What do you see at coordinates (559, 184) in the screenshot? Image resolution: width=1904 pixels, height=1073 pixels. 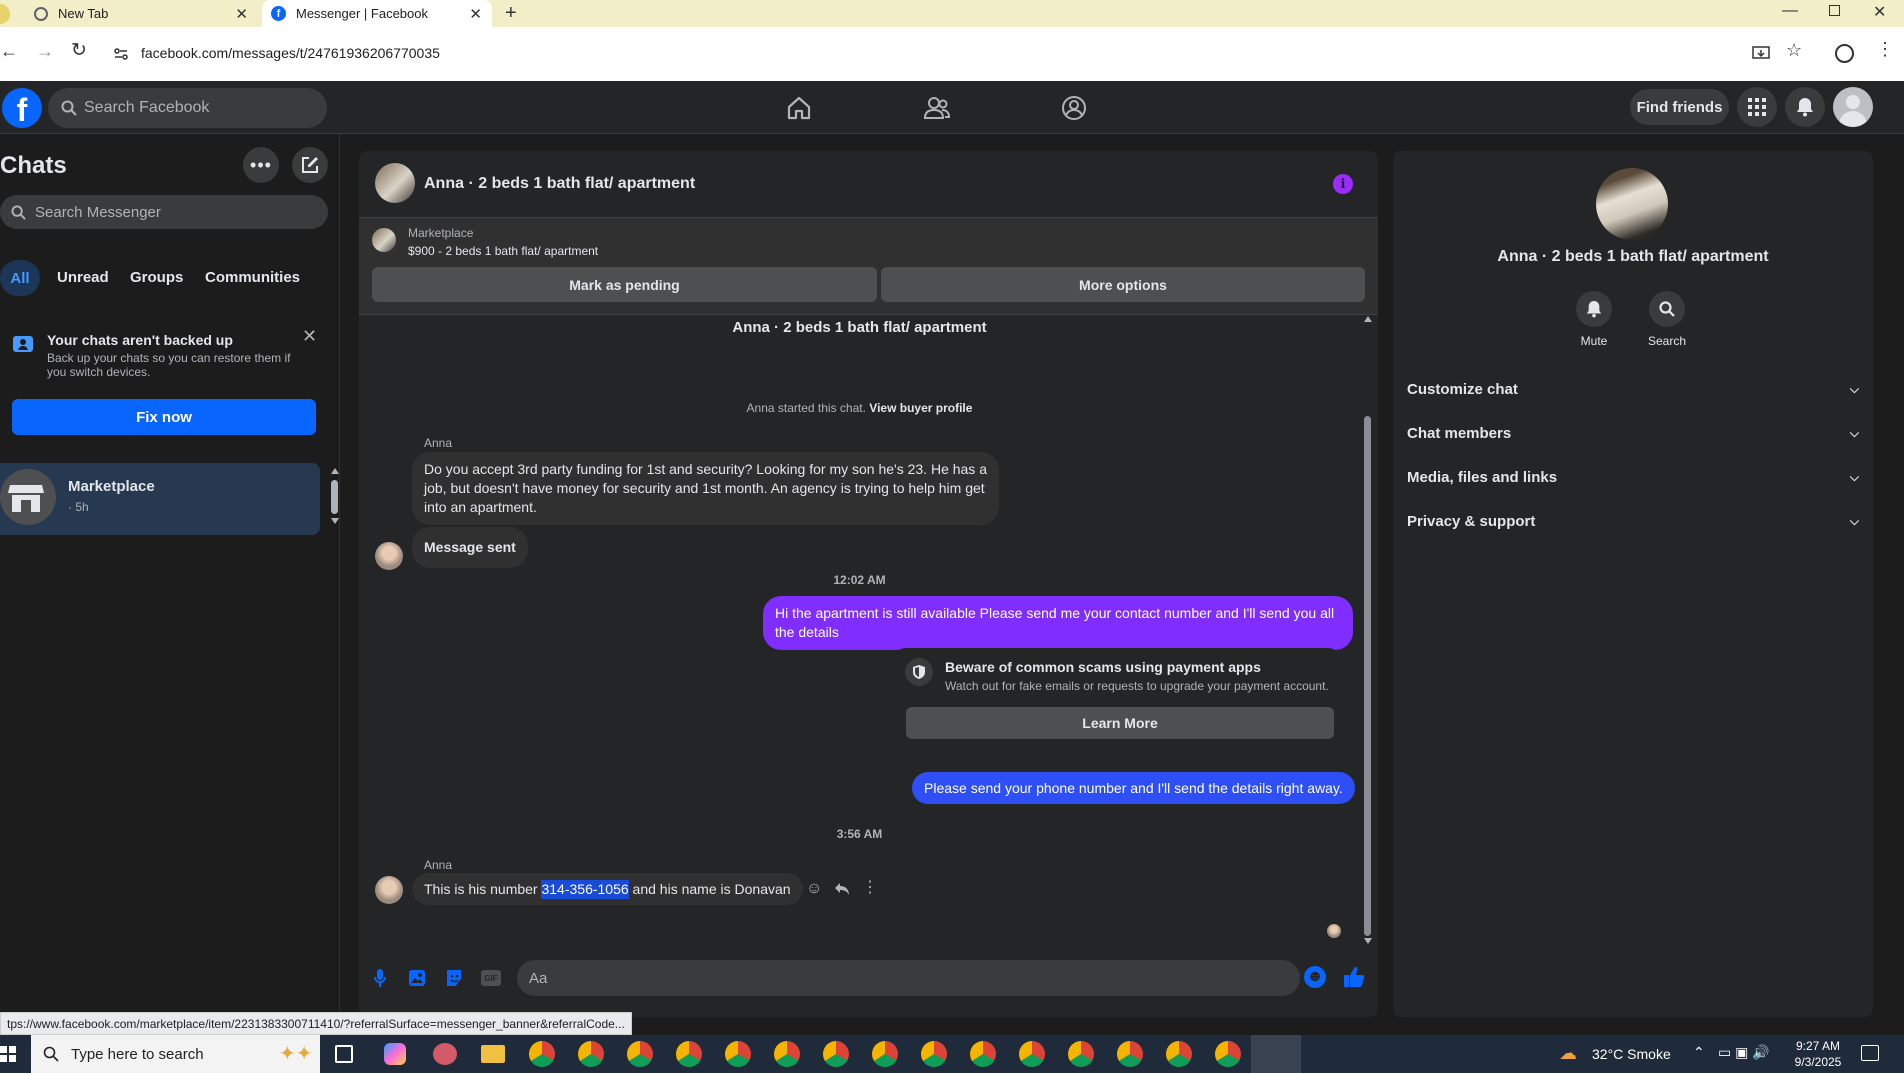 I see `chat-header-title: Anna · 2 beds 1 bath flat/ apartment` at bounding box center [559, 184].